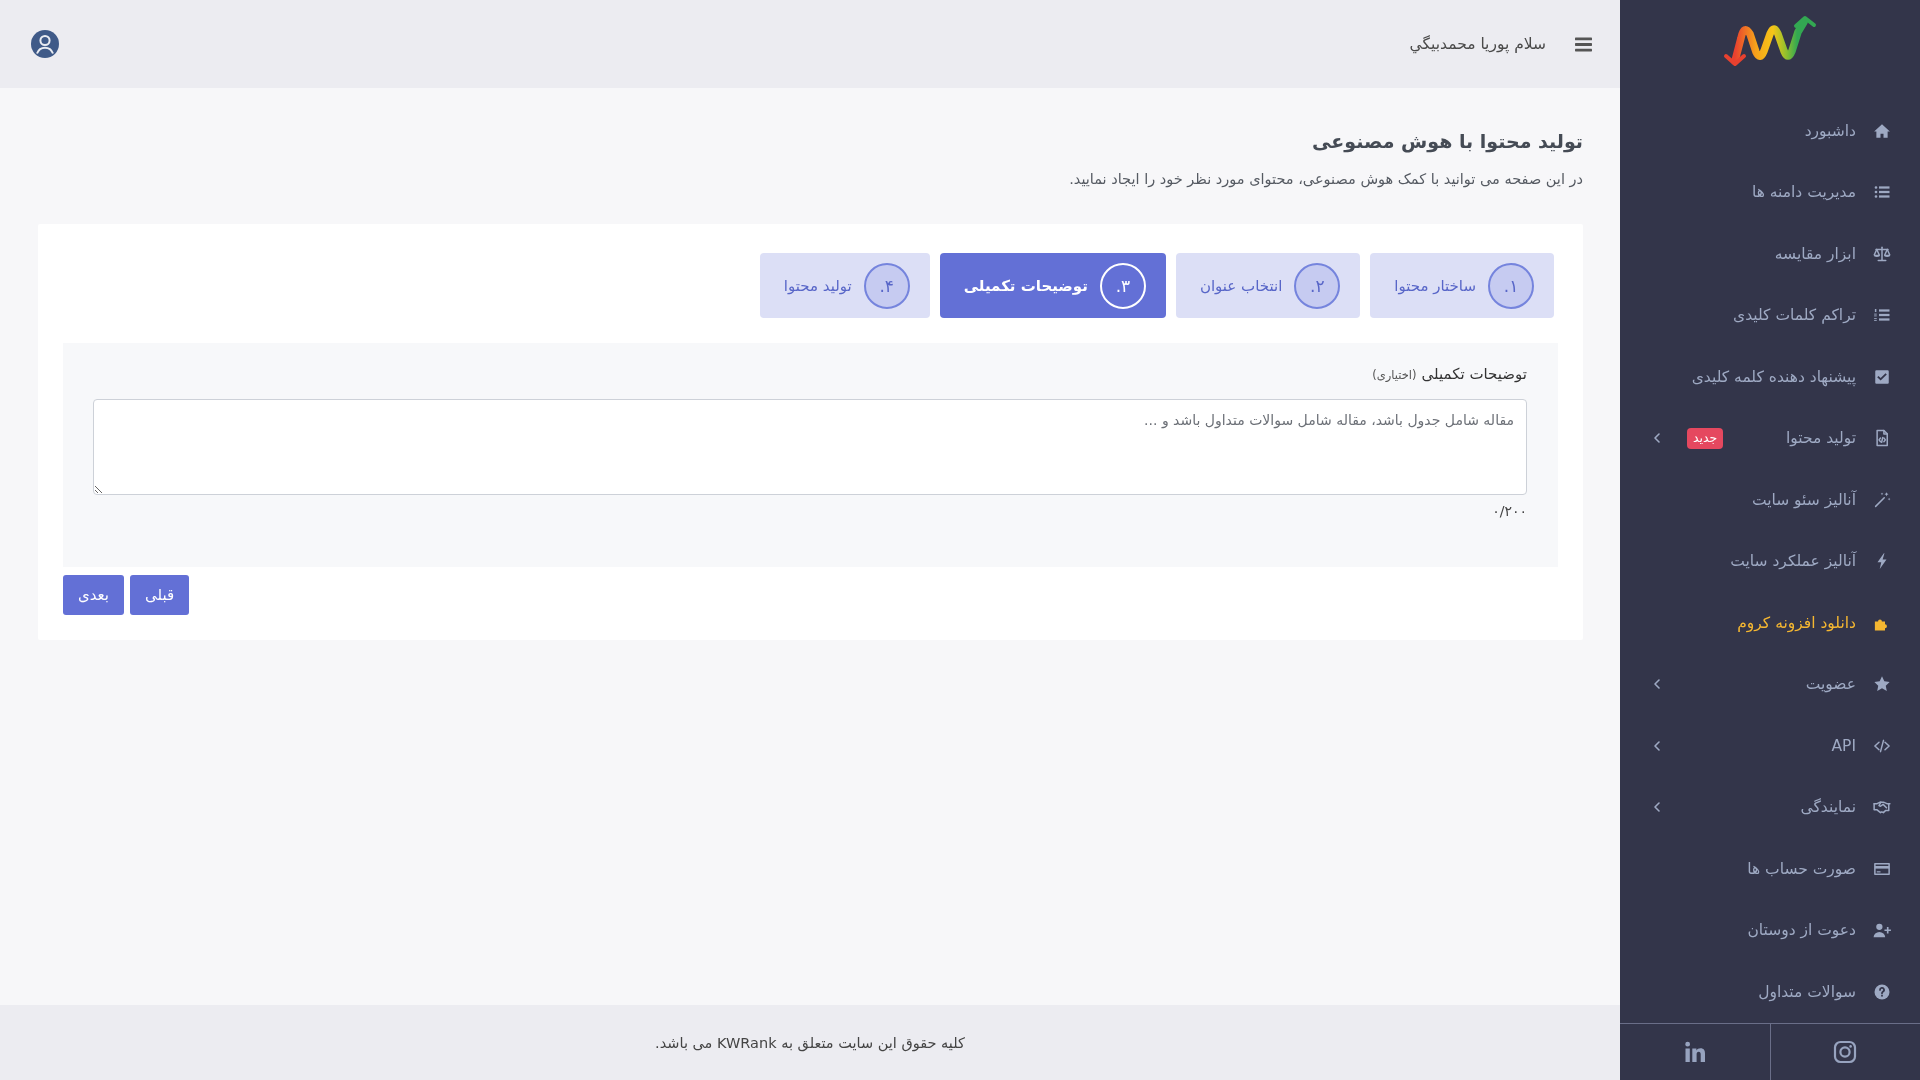 The width and height of the screenshot is (1920, 1080). What do you see at coordinates (1770, 192) in the screenshot?
I see `sidebar-item: مدیریت دامنه ها` at bounding box center [1770, 192].